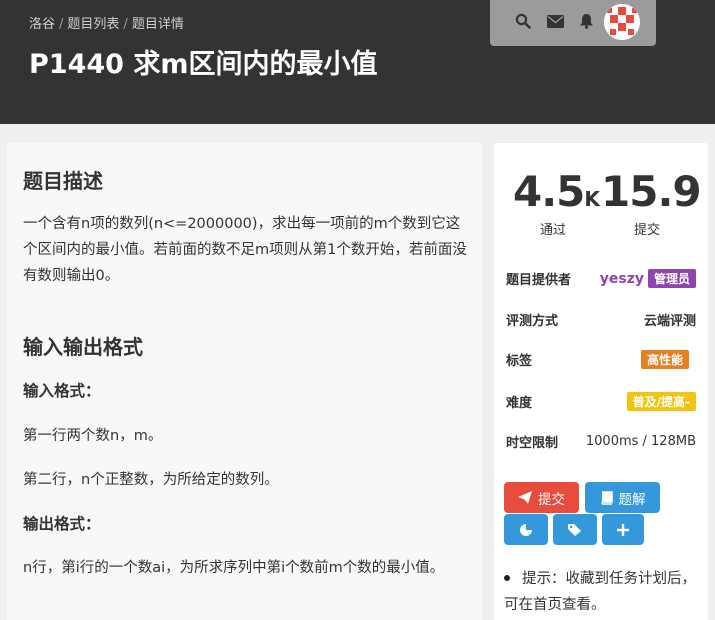 The image size is (715, 620). Describe the element at coordinates (62, 524) in the screenshot. I see `output-format-title: 输出格式：` at that location.